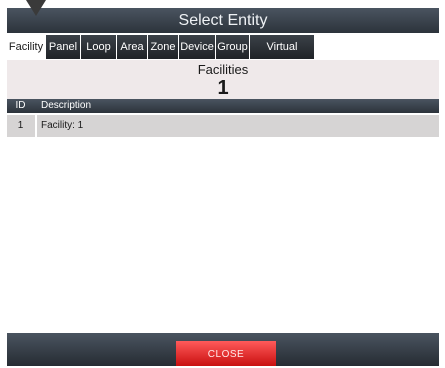 This screenshot has height=368, width=445. I want to click on row-description: Facility: 1, so click(62, 125).